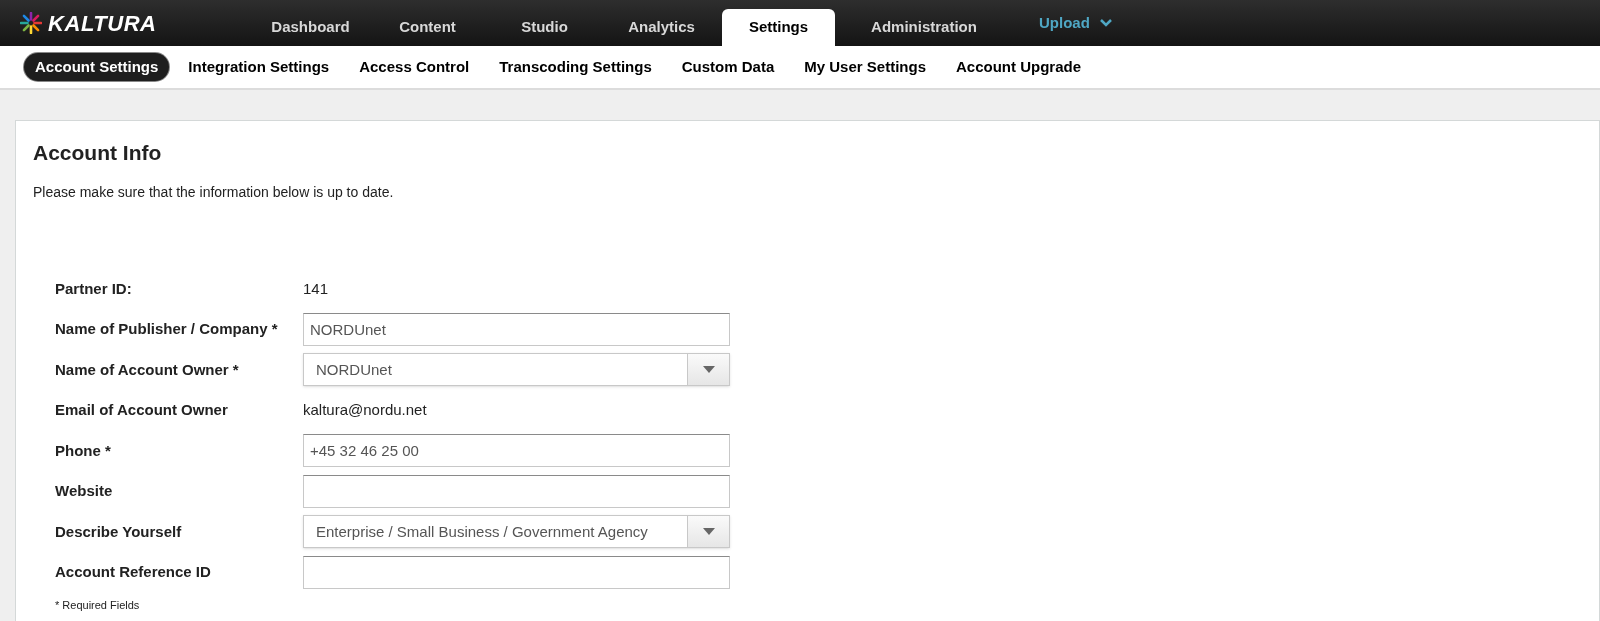 Image resolution: width=1600 pixels, height=621 pixels. I want to click on field-value: kaltura@nordu.net, so click(365, 410).